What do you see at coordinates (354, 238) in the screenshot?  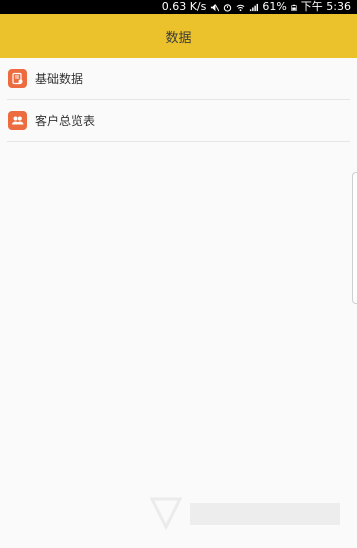 I see `edge-panel-handle` at bounding box center [354, 238].